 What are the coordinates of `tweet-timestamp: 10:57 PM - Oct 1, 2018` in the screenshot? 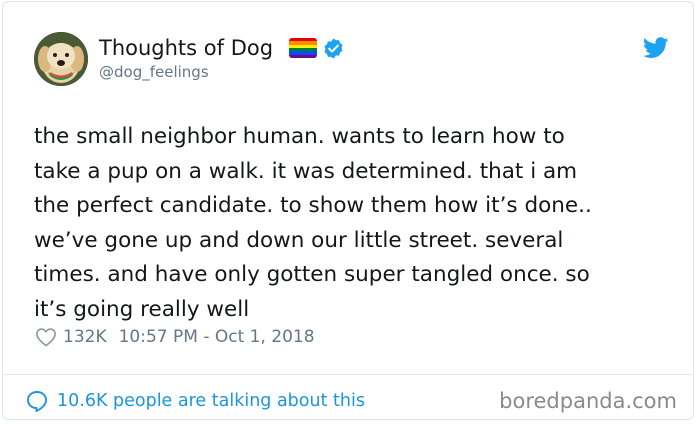 It's located at (217, 337).